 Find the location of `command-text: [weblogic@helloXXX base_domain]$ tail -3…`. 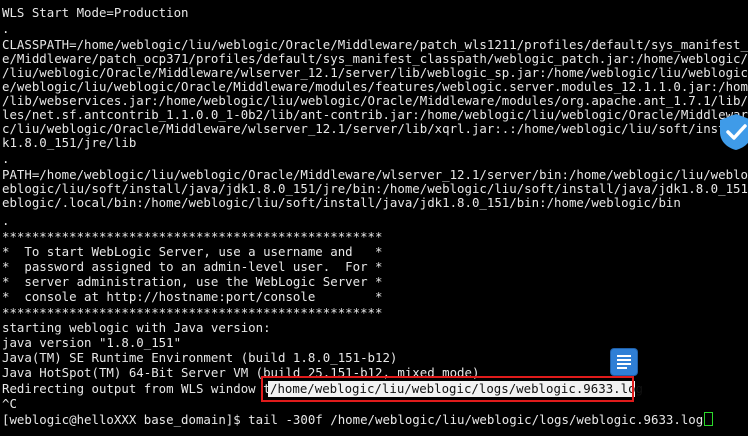

command-text: [weblogic@helloXXX base_domain]$ tail -3… is located at coordinates (353, 419).